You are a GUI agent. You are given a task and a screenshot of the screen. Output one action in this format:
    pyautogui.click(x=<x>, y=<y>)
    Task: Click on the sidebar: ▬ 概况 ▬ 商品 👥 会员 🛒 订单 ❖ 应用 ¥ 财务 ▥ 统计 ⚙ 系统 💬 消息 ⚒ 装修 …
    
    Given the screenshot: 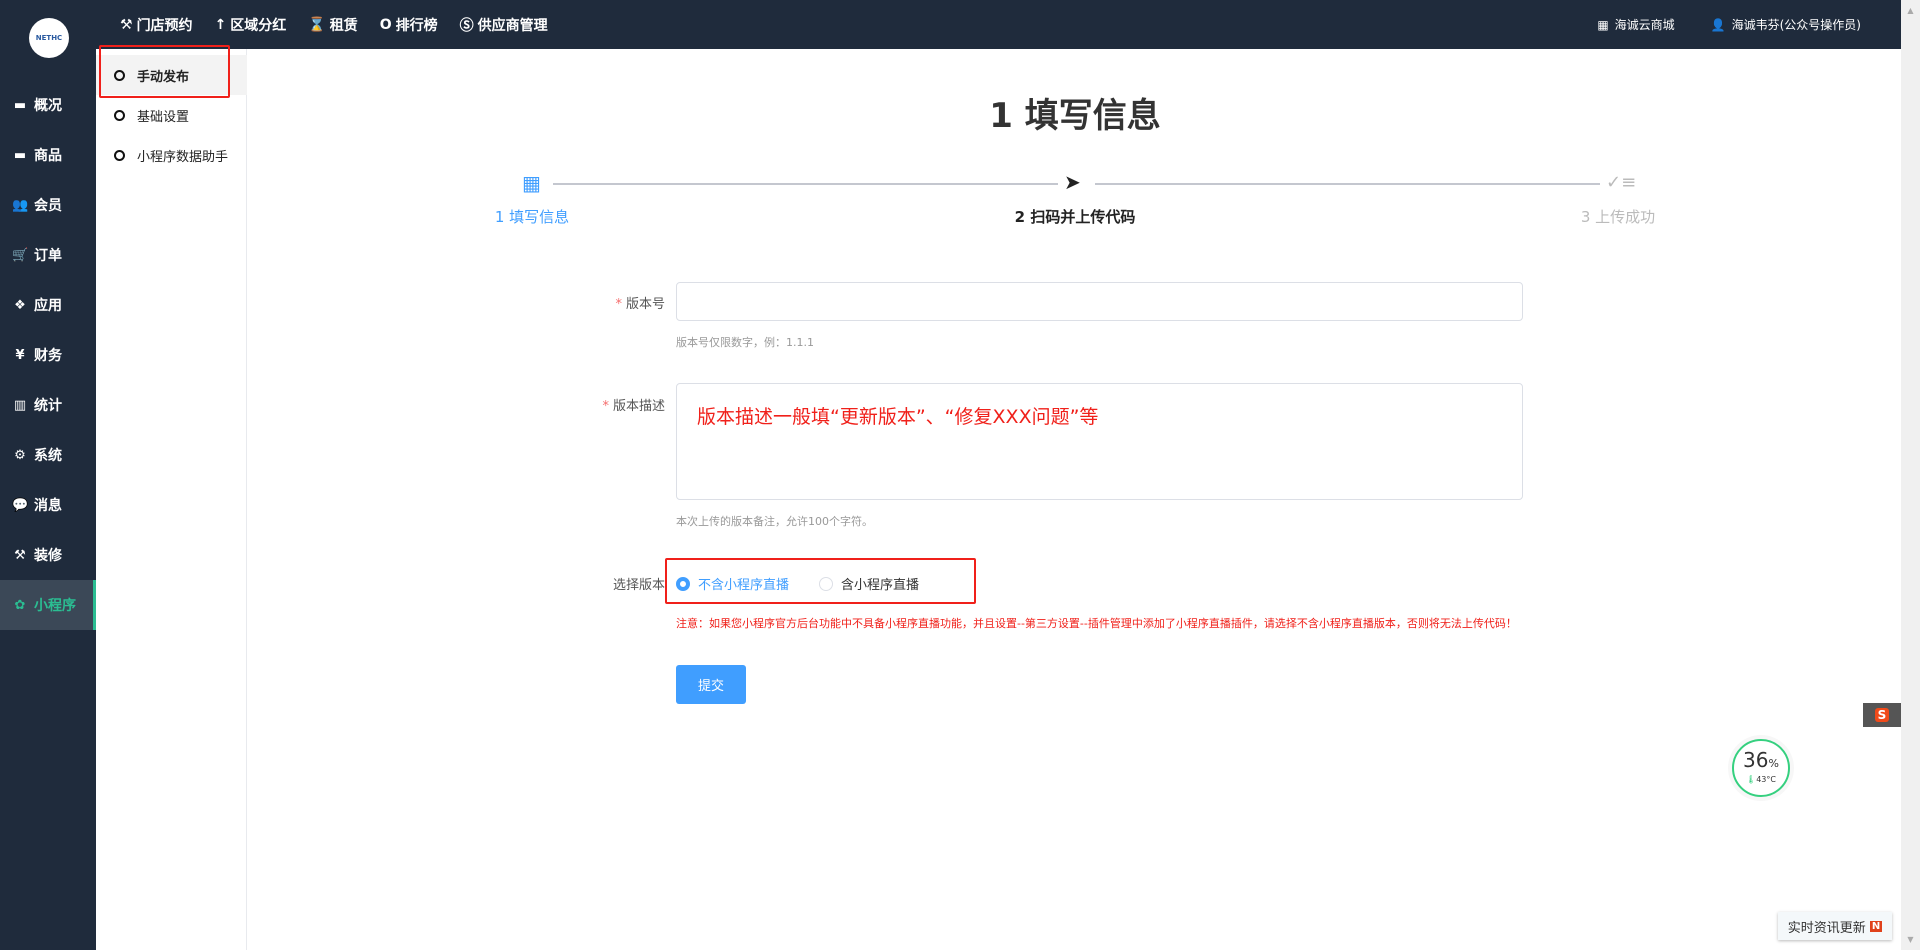 What is the action you would take?
    pyautogui.click(x=48, y=499)
    